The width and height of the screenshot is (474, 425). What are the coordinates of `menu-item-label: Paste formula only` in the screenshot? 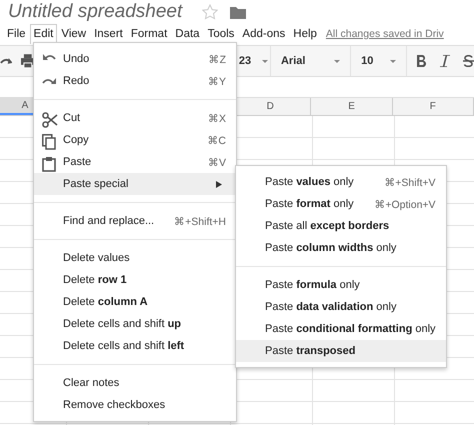 It's located at (313, 285).